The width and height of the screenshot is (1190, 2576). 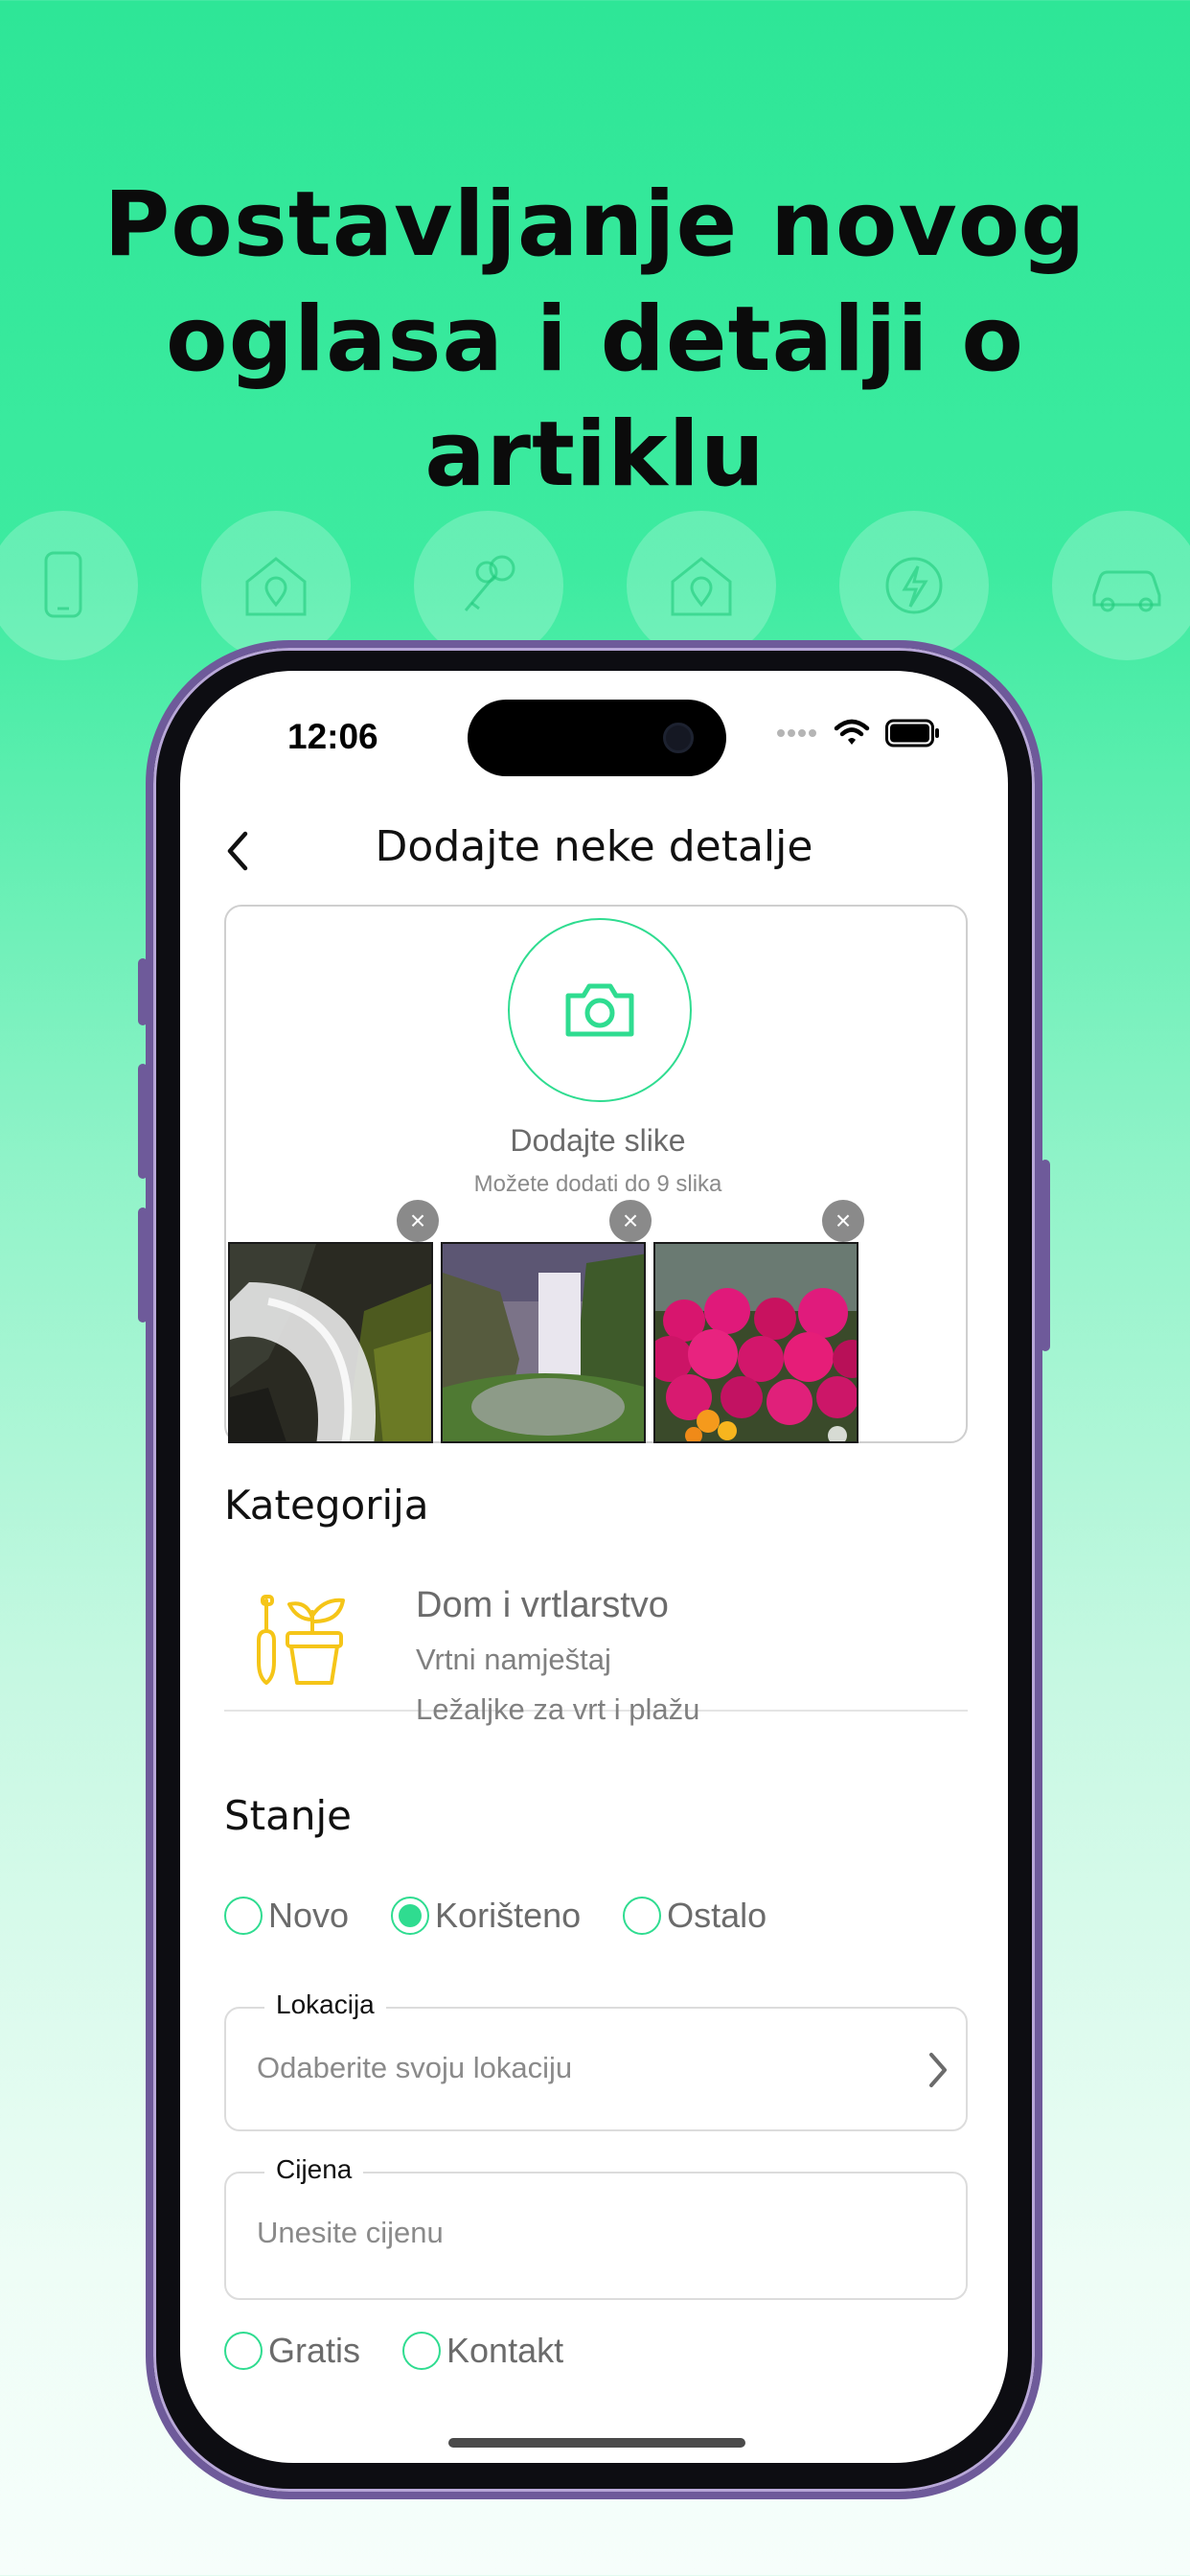 I want to click on location-field: Lokacija Odaberite svoju lokaciju, so click(x=596, y=2060).